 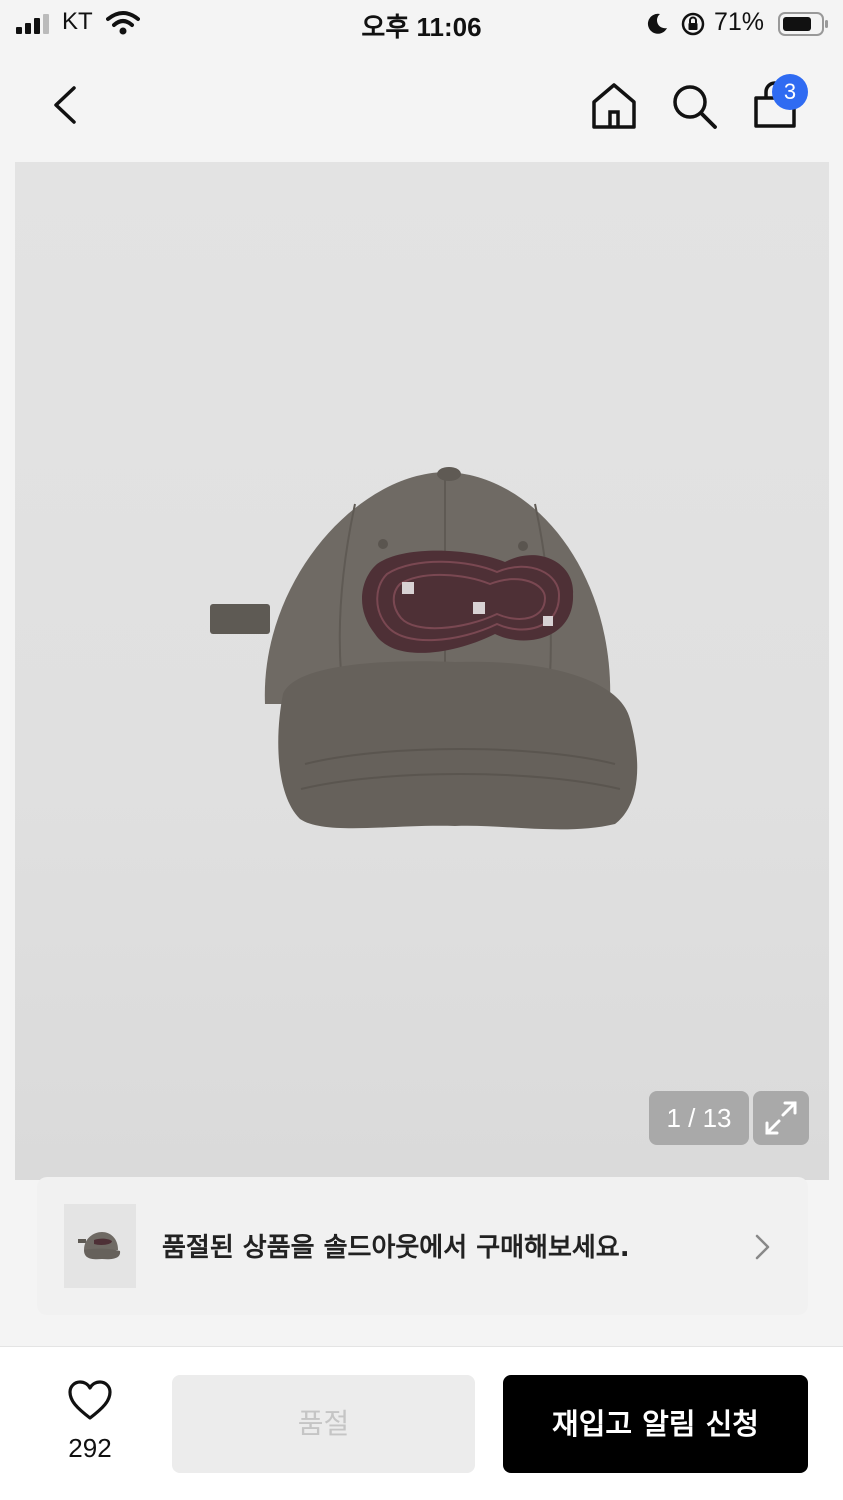 I want to click on cart-count-badge: 3, so click(x=790, y=92).